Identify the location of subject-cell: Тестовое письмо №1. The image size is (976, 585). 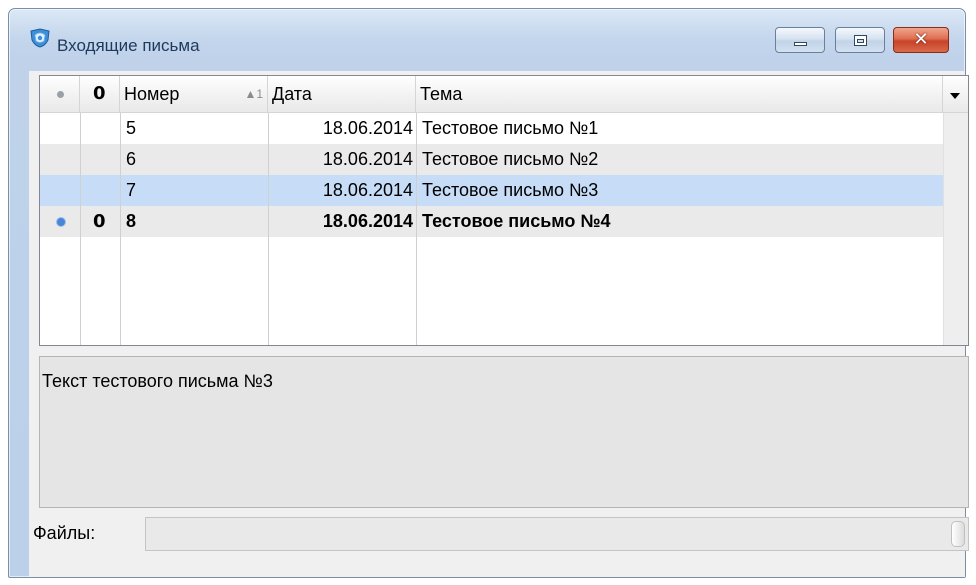
(510, 128).